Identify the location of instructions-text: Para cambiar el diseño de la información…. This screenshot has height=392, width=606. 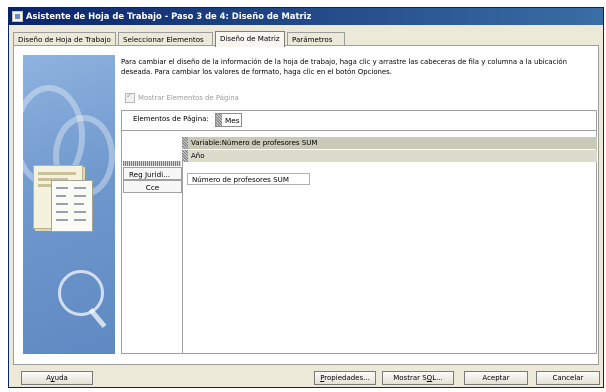
(344, 67).